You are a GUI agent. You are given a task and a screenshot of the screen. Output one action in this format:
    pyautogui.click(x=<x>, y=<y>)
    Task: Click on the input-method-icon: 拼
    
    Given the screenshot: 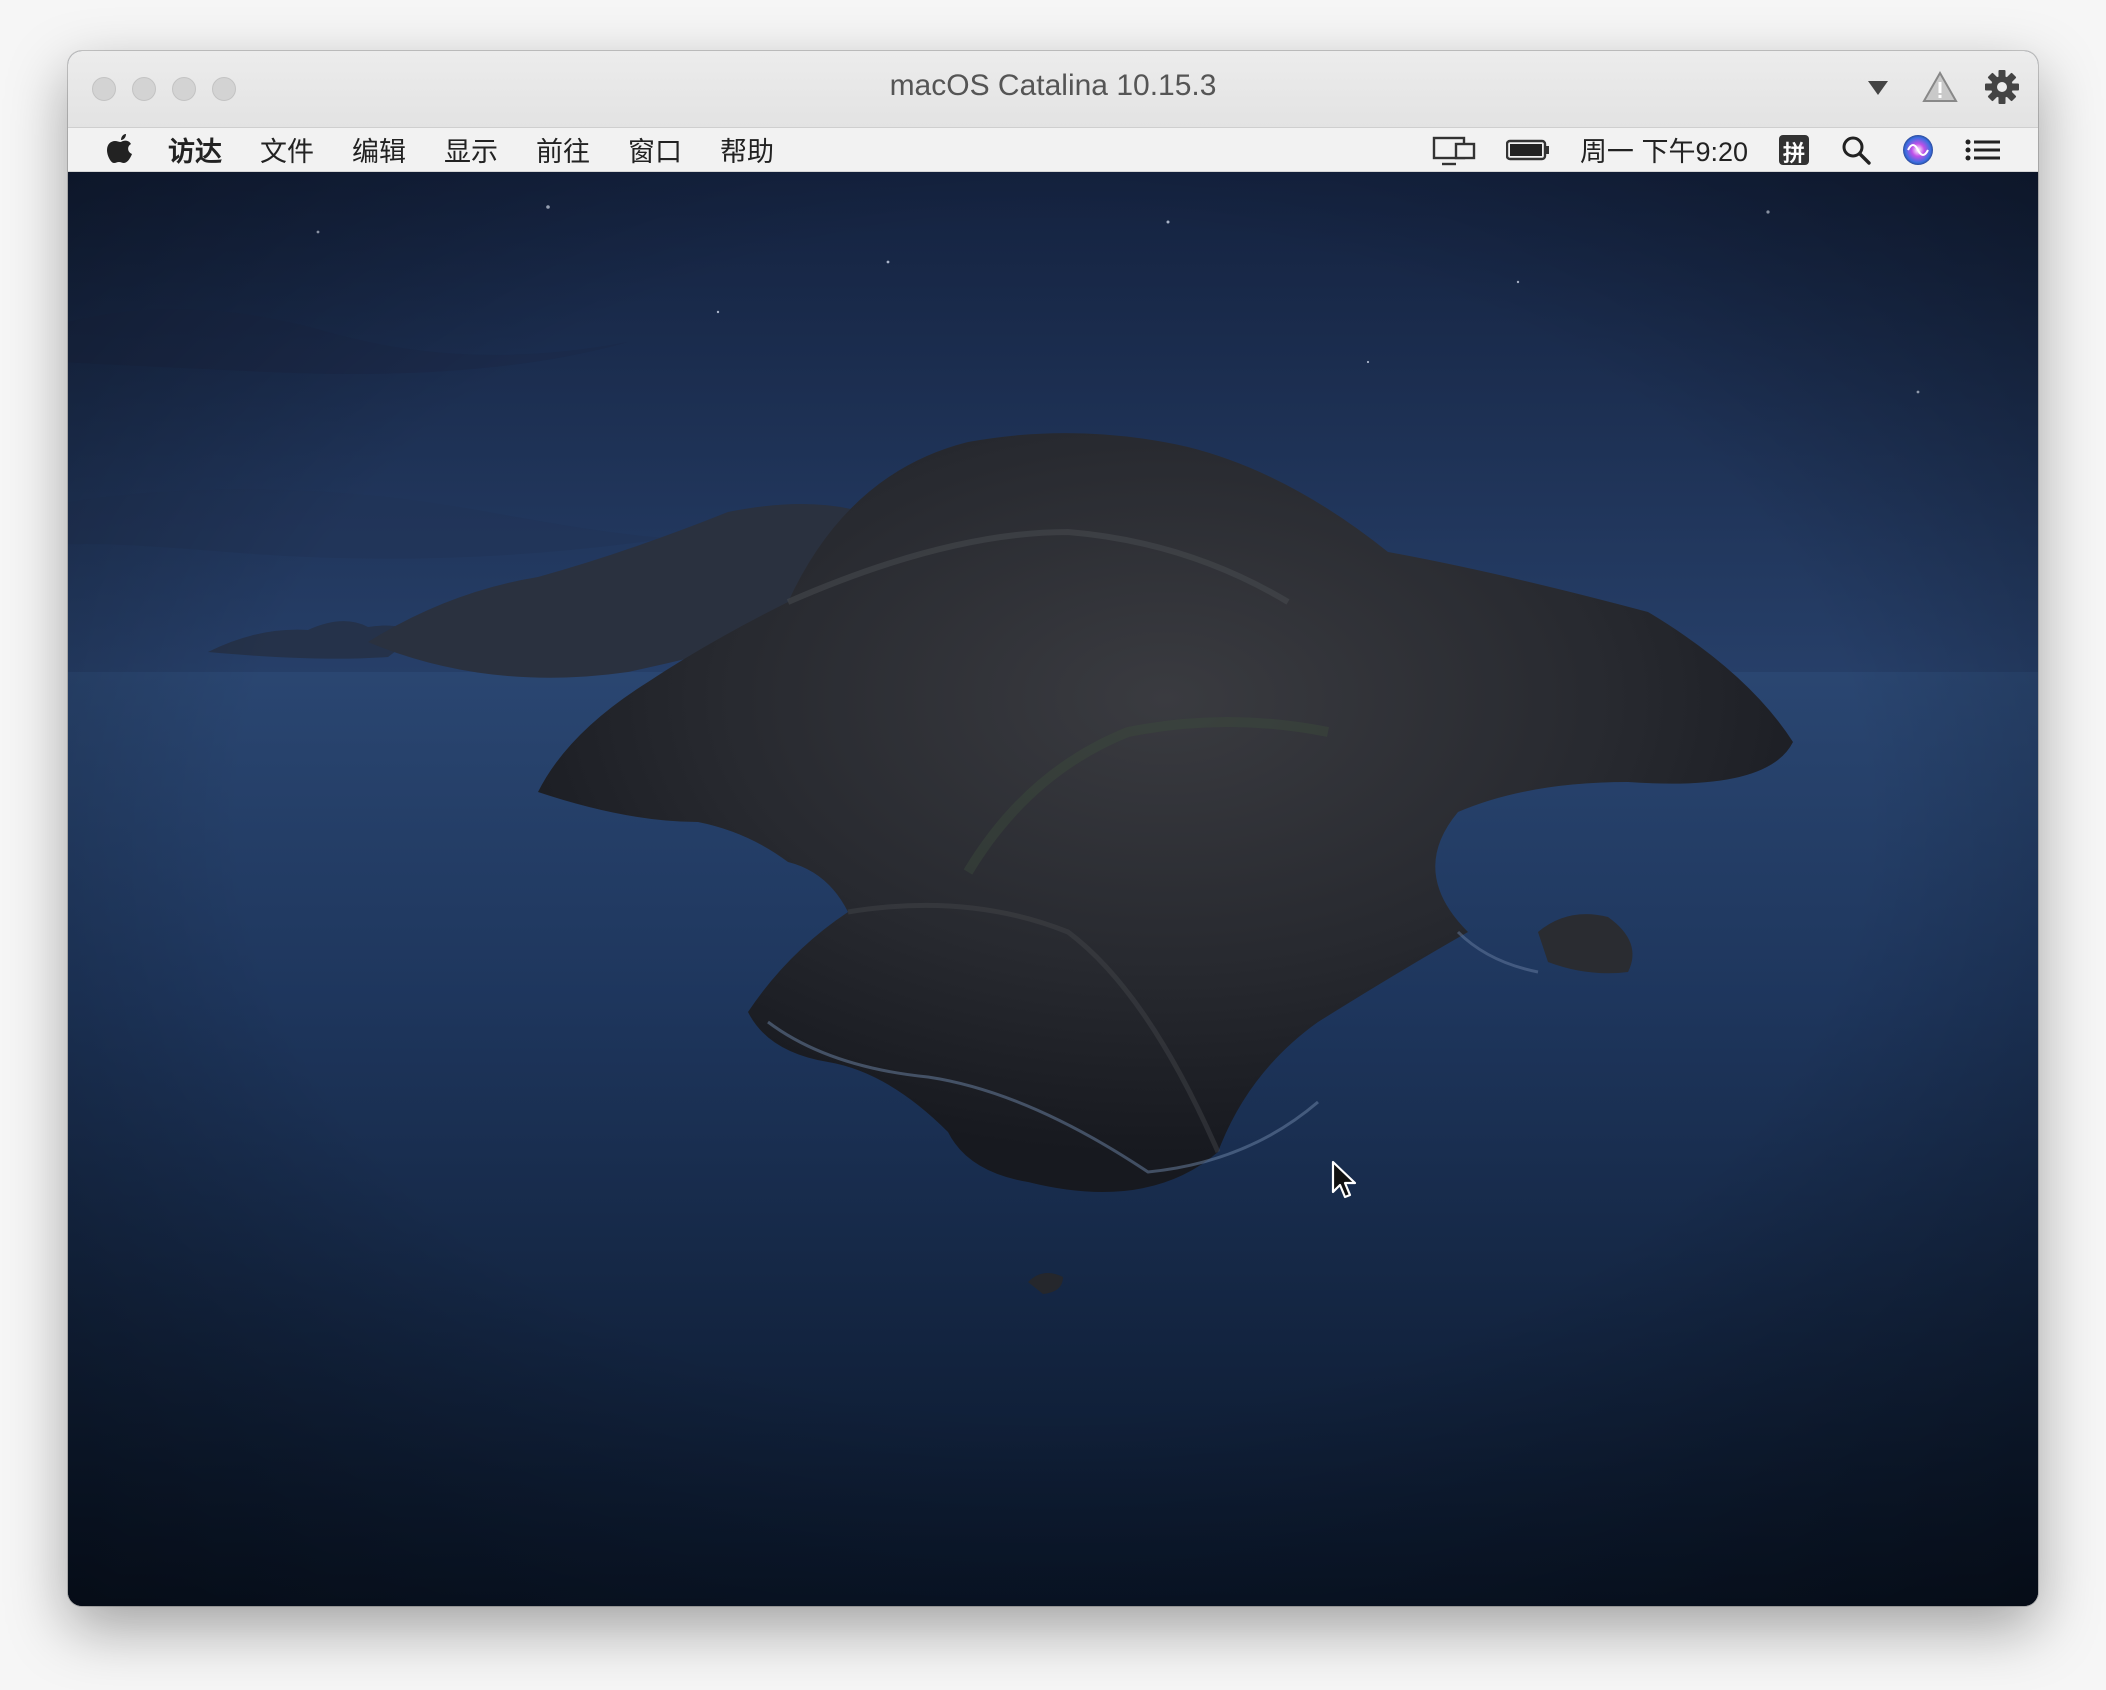 What is the action you would take?
    pyautogui.click(x=1794, y=150)
    